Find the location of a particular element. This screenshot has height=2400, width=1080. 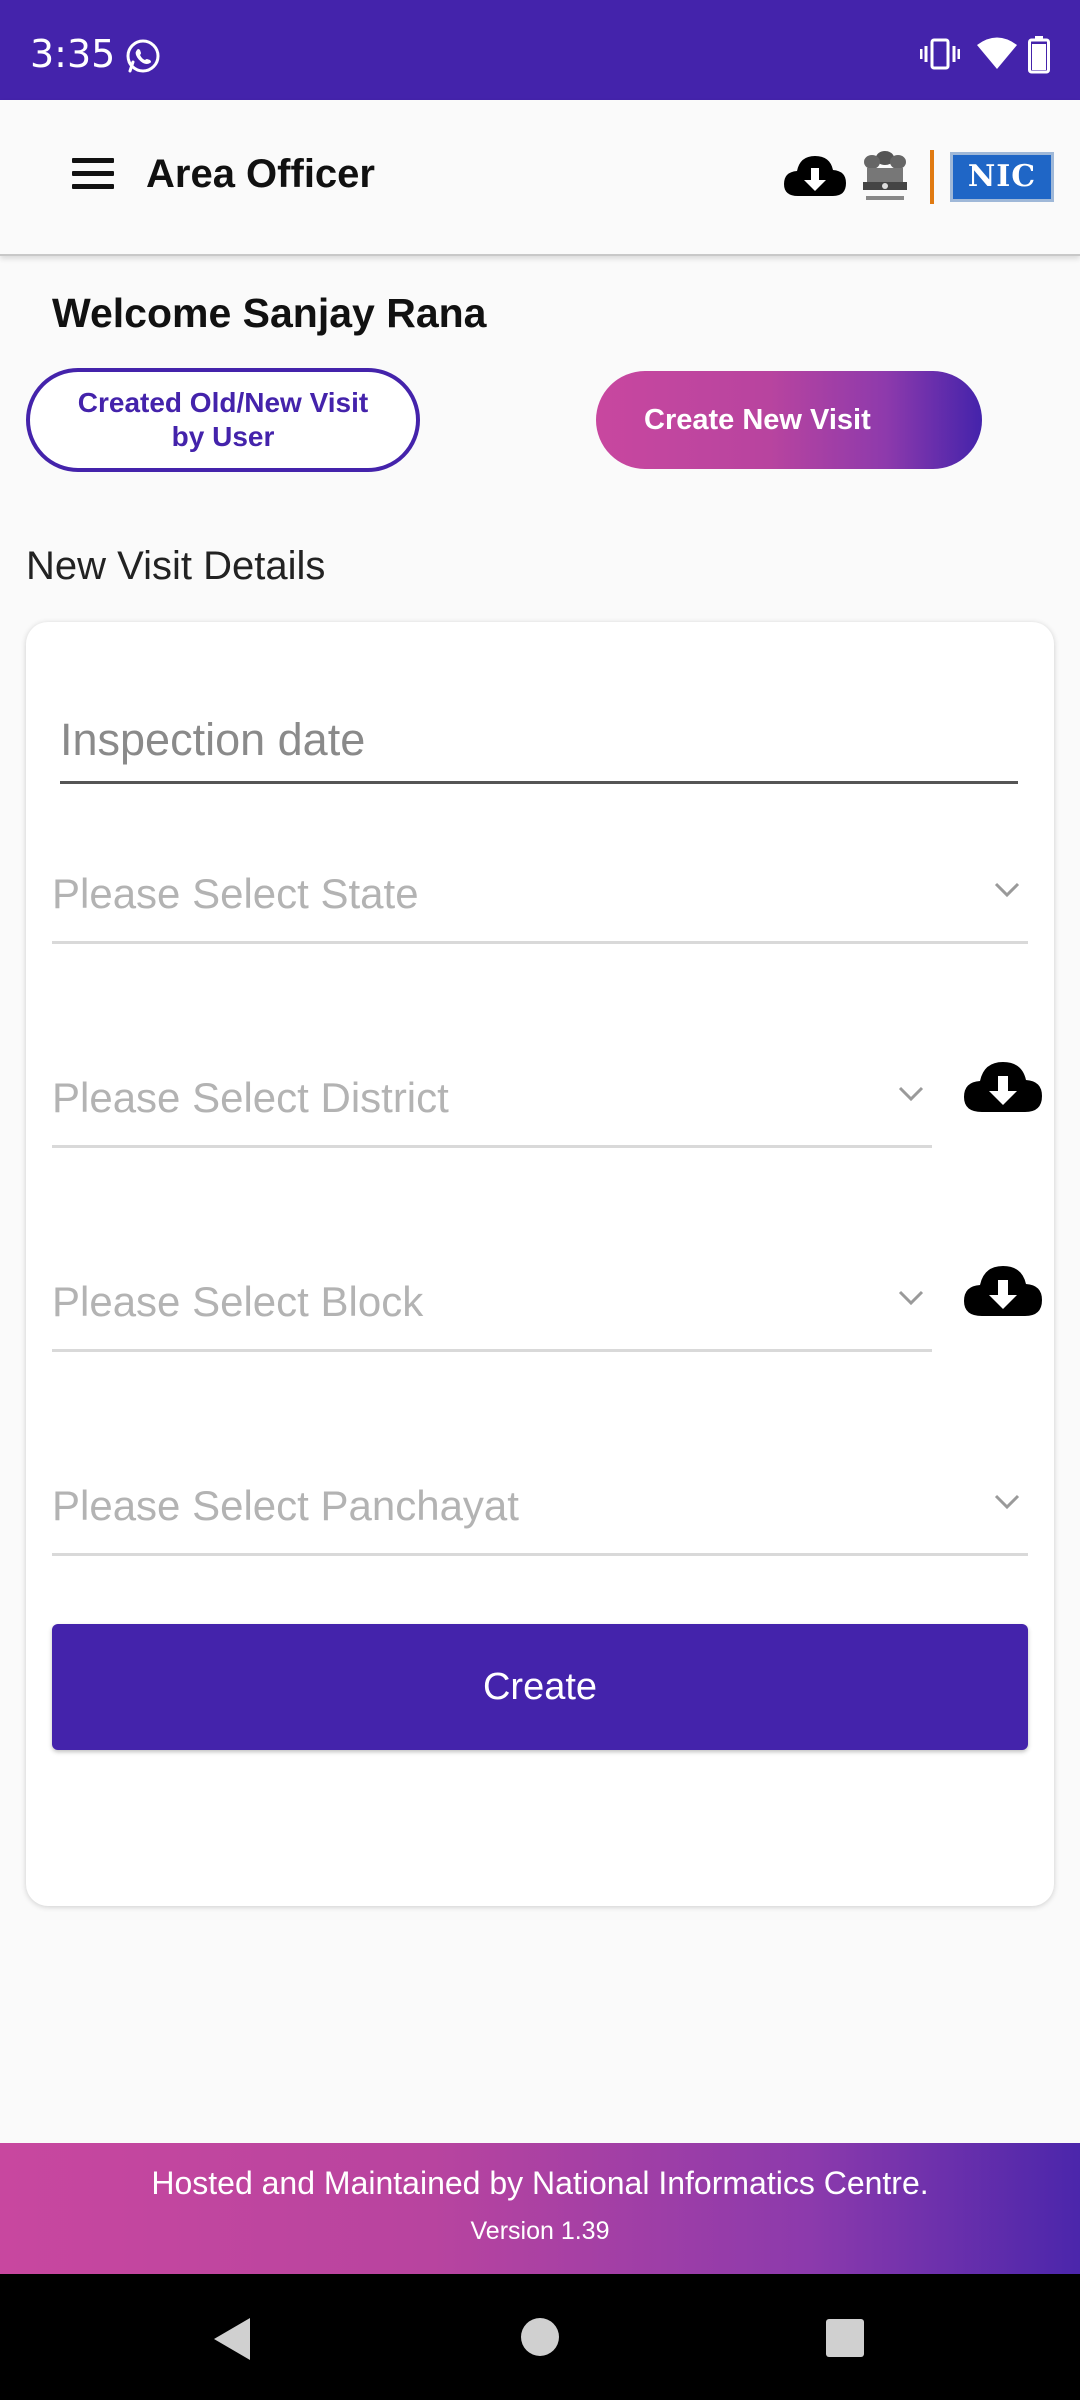

inspection-date-placeholder: Inspection date is located at coordinates (213, 739).